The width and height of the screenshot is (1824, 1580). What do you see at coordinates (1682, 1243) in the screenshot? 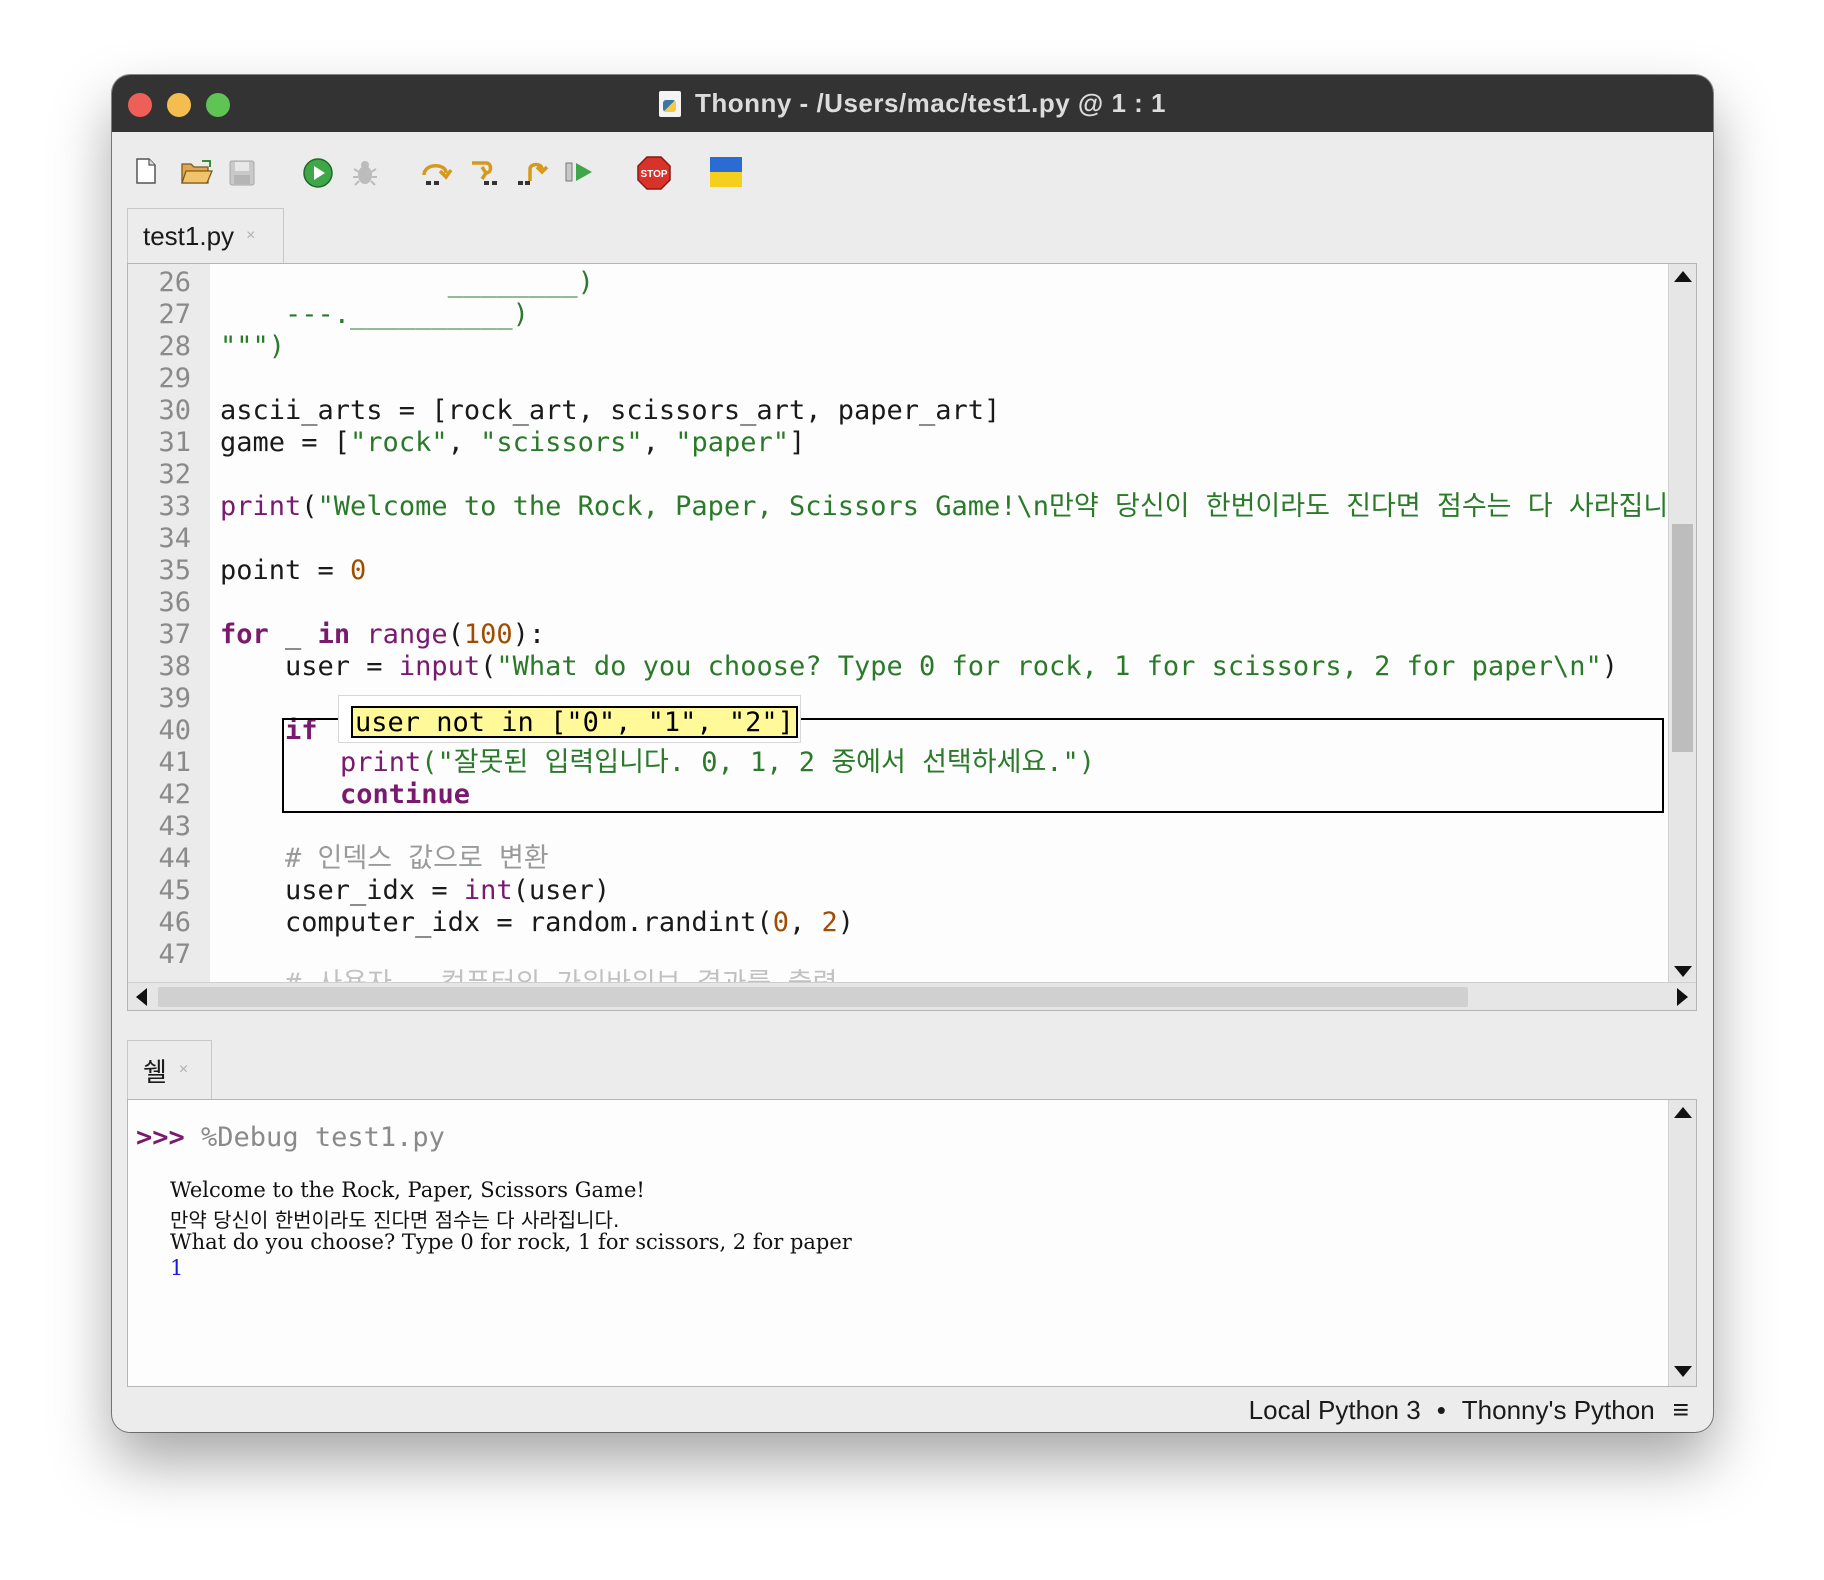
I see `shell-vertical-scrollbar` at bounding box center [1682, 1243].